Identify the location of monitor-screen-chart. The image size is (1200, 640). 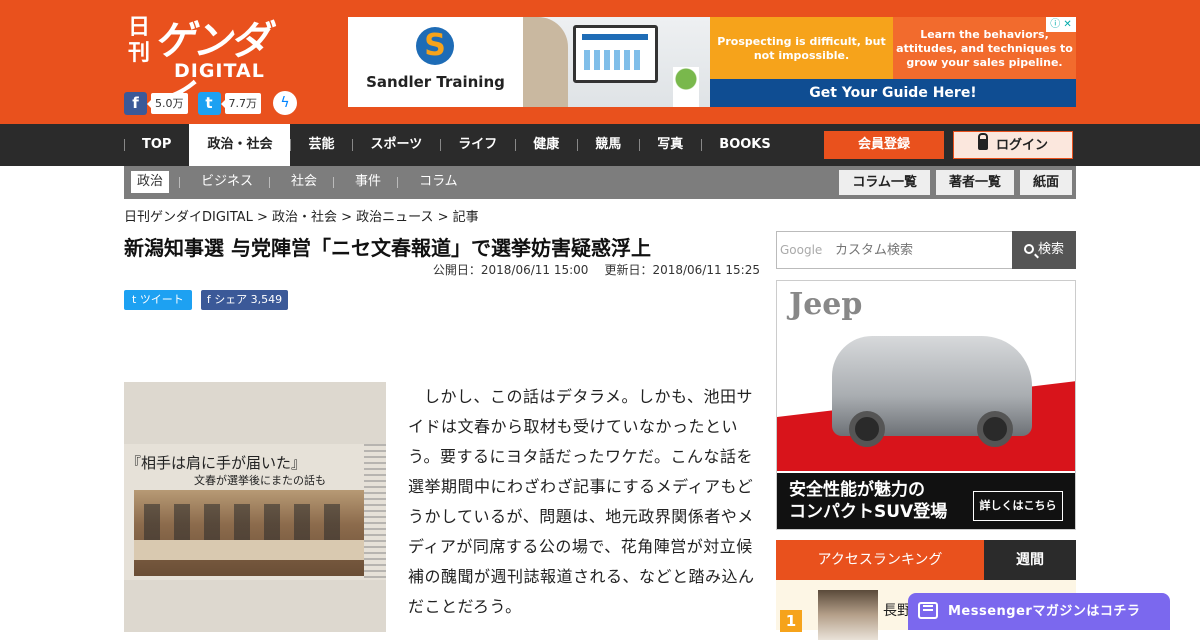
(614, 60).